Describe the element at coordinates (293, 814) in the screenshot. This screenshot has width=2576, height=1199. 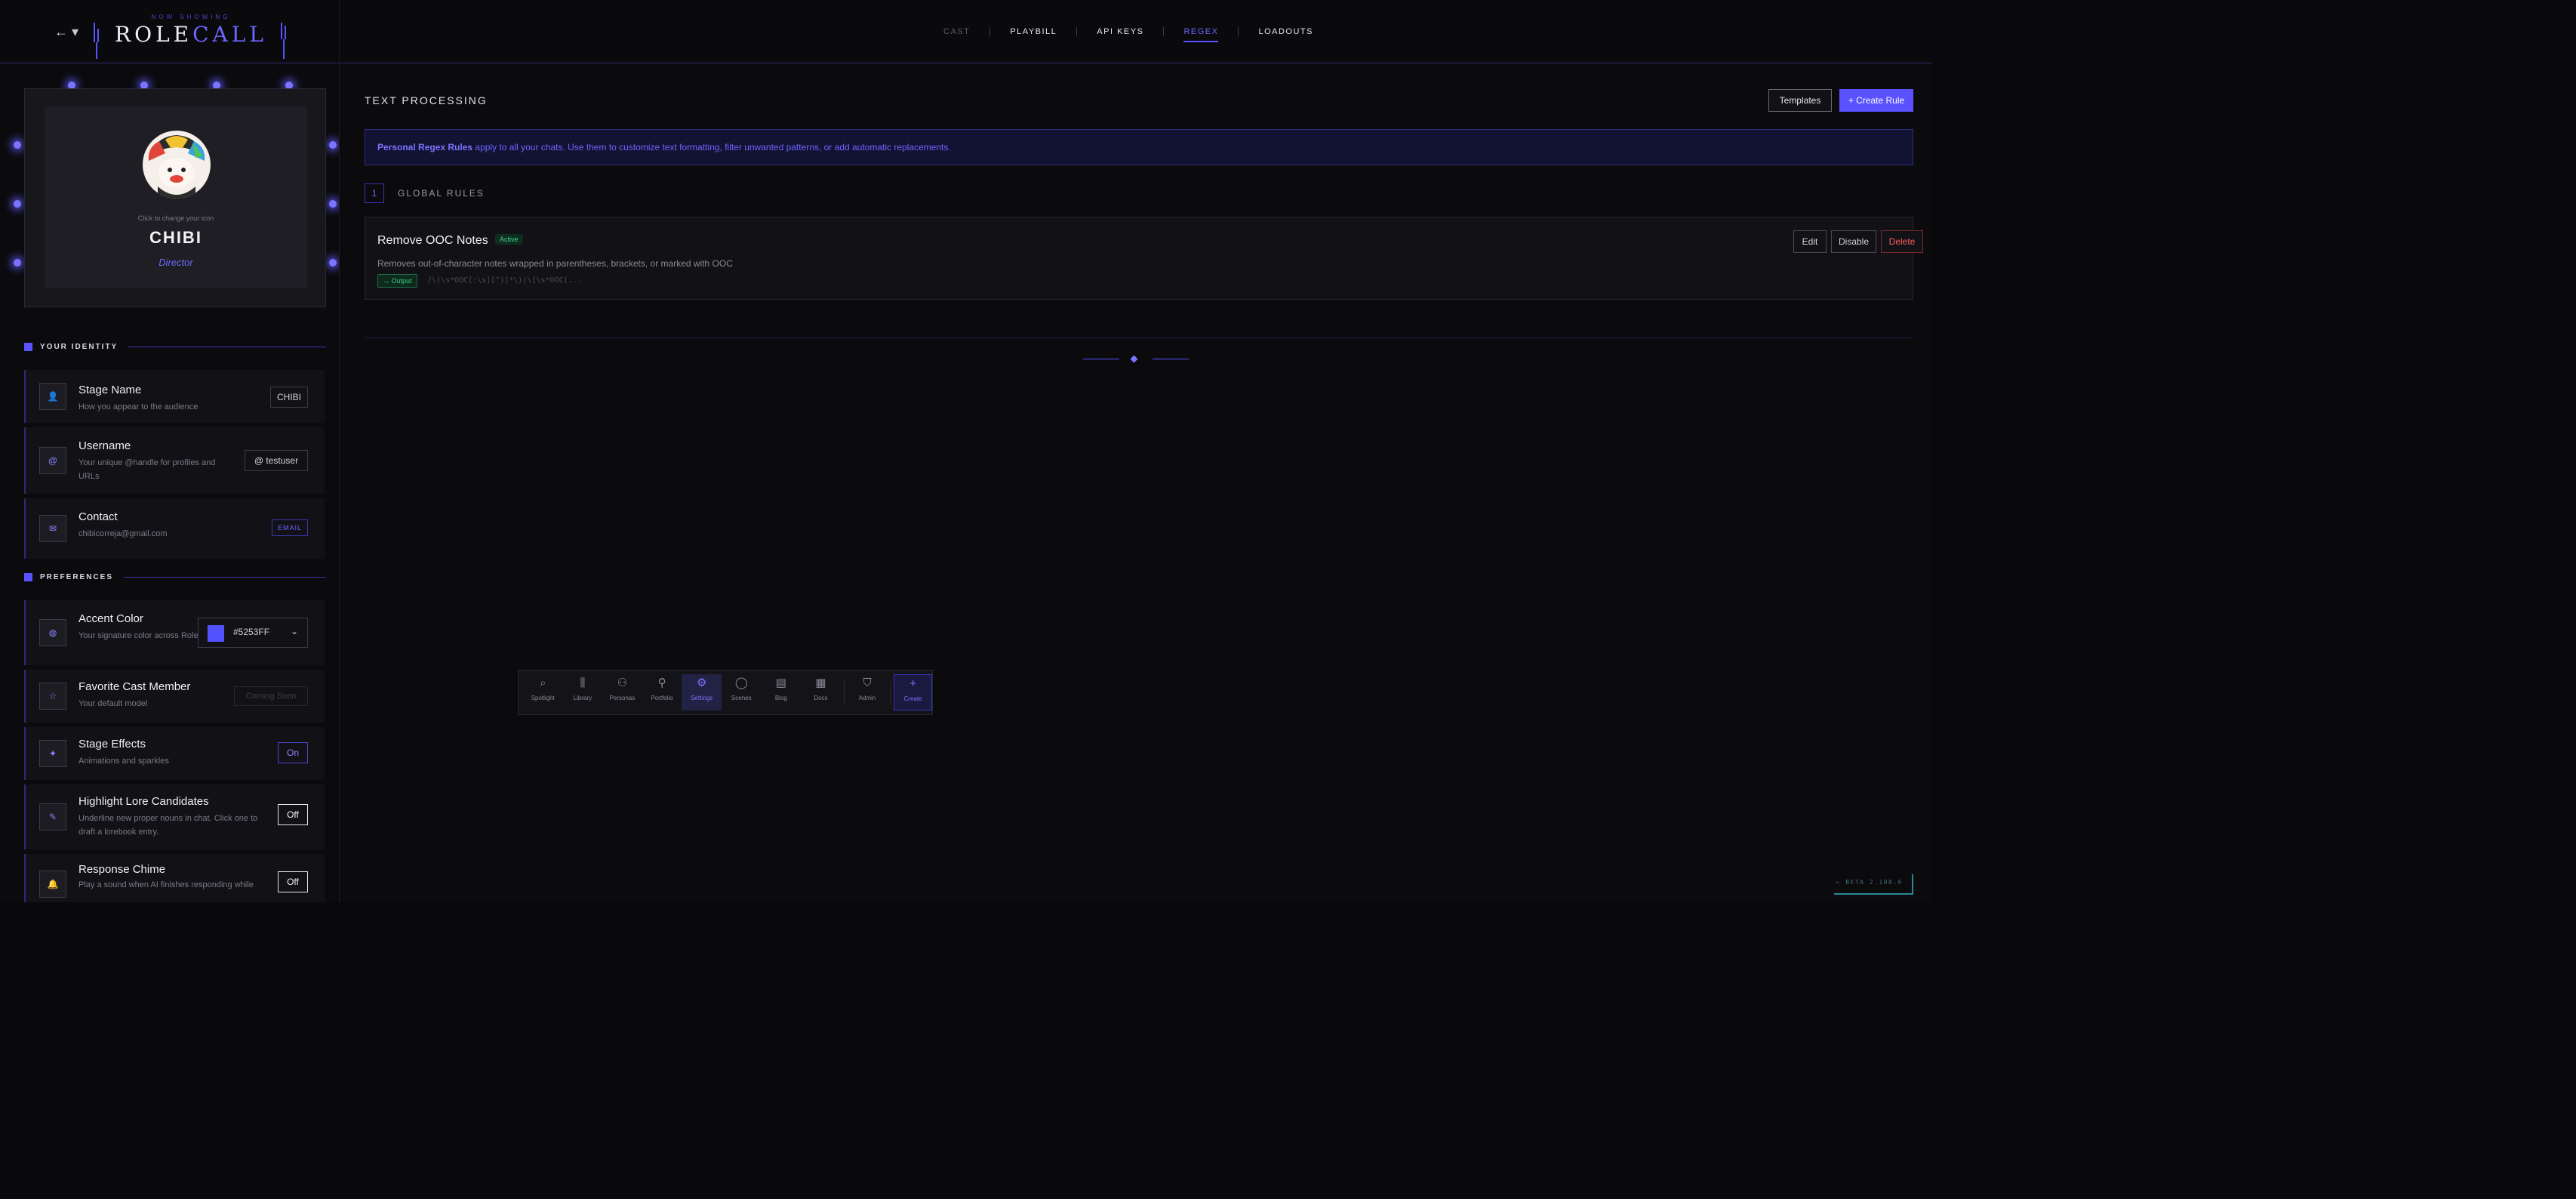
I see `highlight-lore-toggle: Off` at that location.